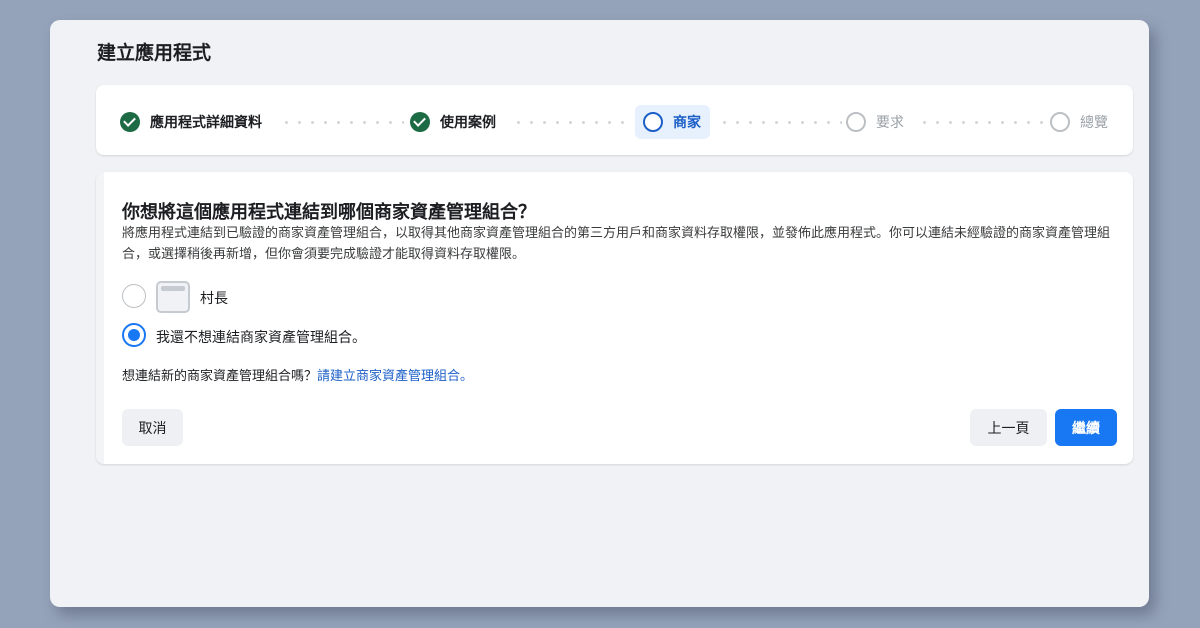 The image size is (1200, 628). What do you see at coordinates (261, 337) in the screenshot?
I see `option-label-no-portfolio: 我還不想連結商家資產管理組合。` at bounding box center [261, 337].